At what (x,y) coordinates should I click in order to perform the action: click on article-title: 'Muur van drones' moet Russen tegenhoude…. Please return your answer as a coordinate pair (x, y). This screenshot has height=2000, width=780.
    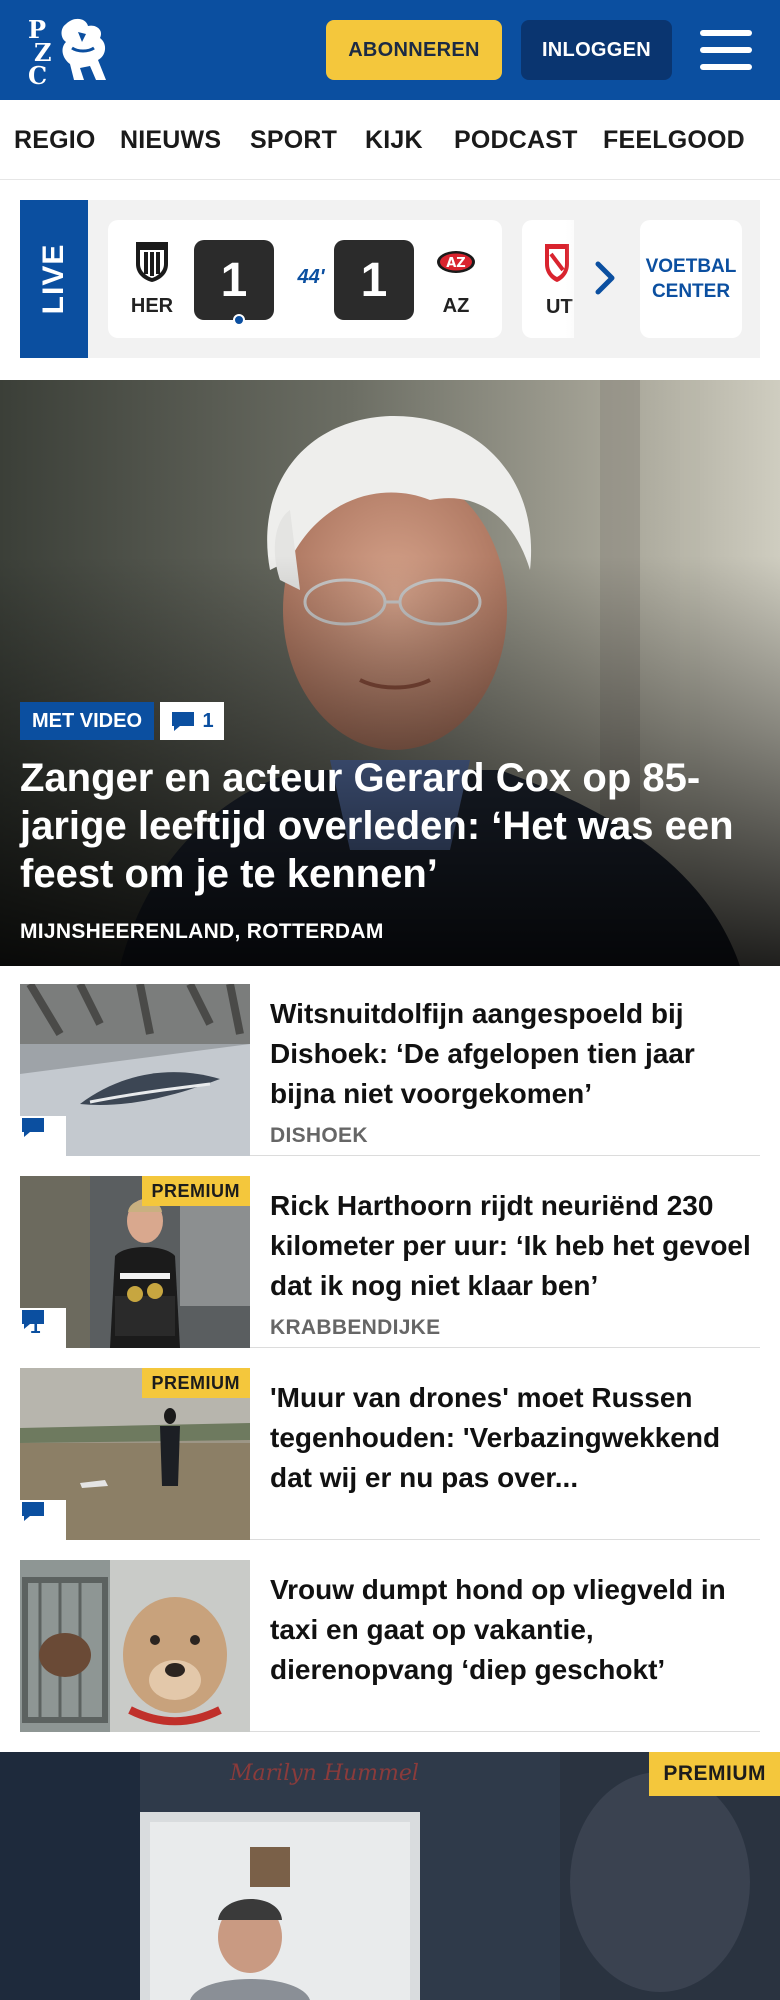
    Looking at the image, I should click on (515, 1438).